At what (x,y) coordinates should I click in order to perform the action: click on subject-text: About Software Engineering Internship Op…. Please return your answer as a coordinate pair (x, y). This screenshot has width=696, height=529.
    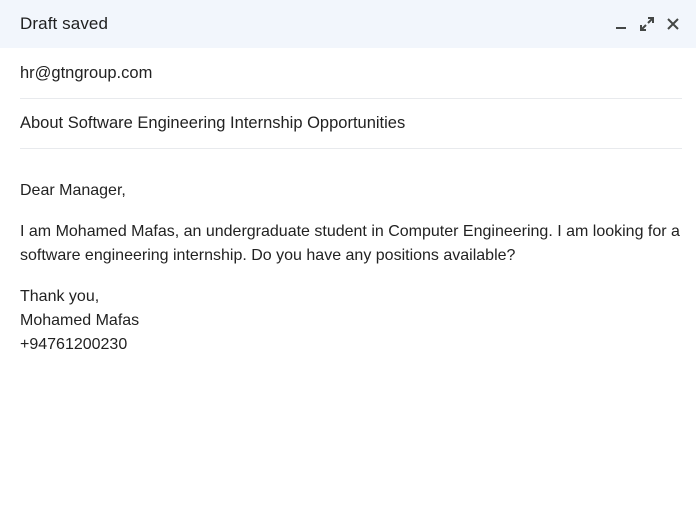
    Looking at the image, I should click on (213, 123).